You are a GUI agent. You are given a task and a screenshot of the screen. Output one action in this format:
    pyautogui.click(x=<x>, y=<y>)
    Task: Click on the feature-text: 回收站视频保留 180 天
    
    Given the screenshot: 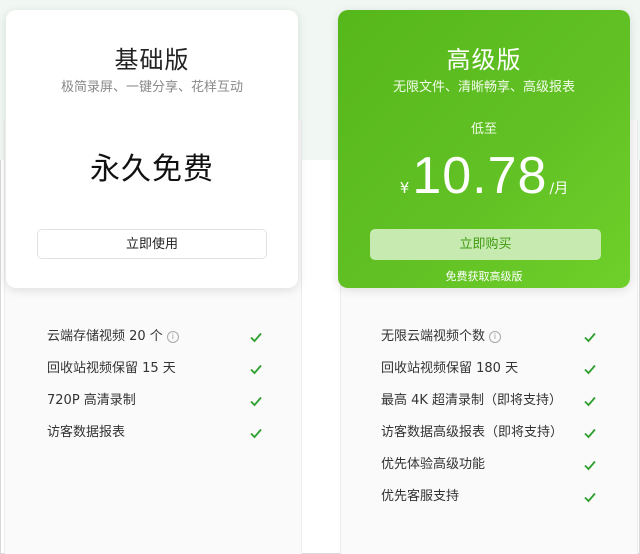 What is the action you would take?
    pyautogui.click(x=450, y=368)
    